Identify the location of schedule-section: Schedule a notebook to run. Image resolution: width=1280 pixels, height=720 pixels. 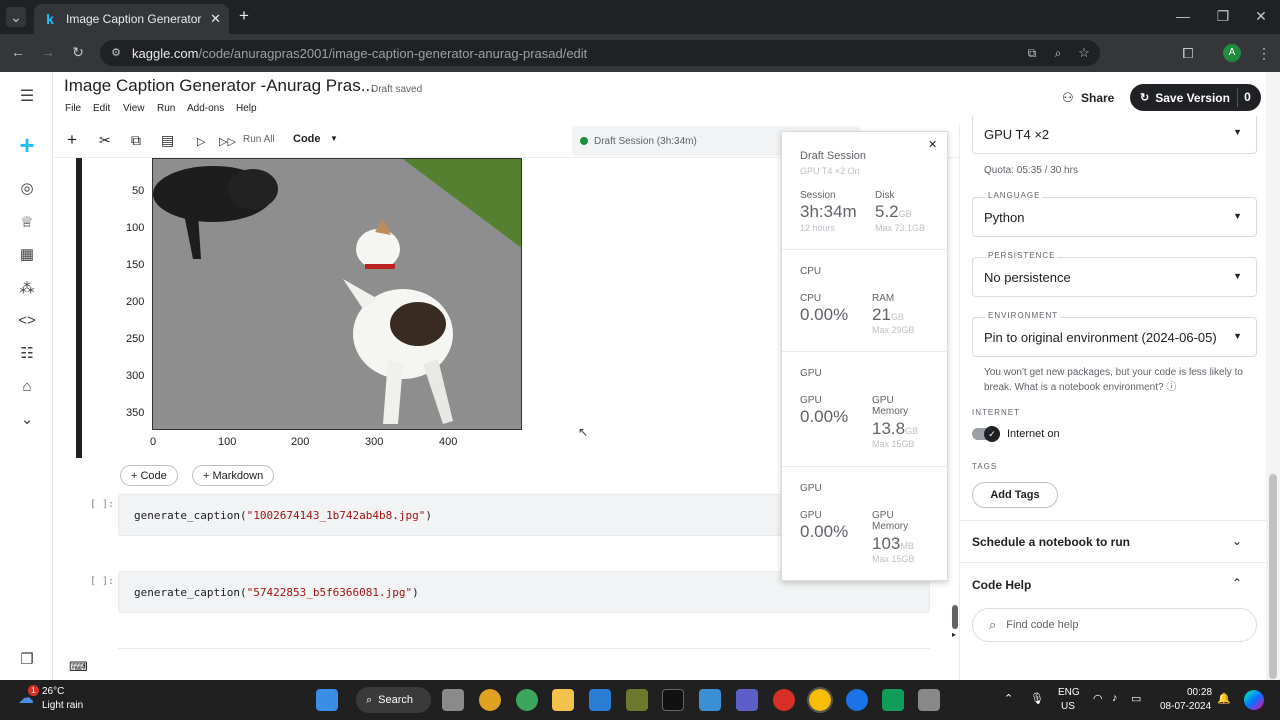
(1051, 542).